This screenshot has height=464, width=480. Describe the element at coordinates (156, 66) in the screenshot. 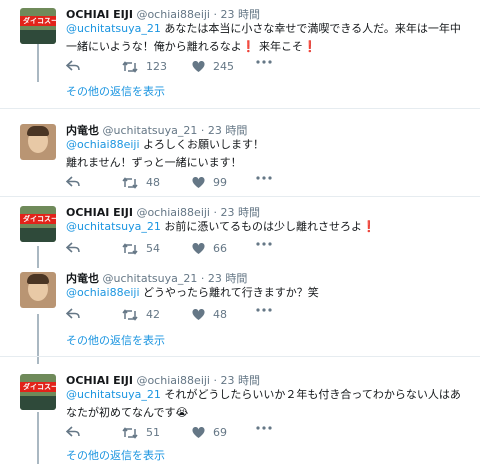

I see `retweet-count: 123` at that location.